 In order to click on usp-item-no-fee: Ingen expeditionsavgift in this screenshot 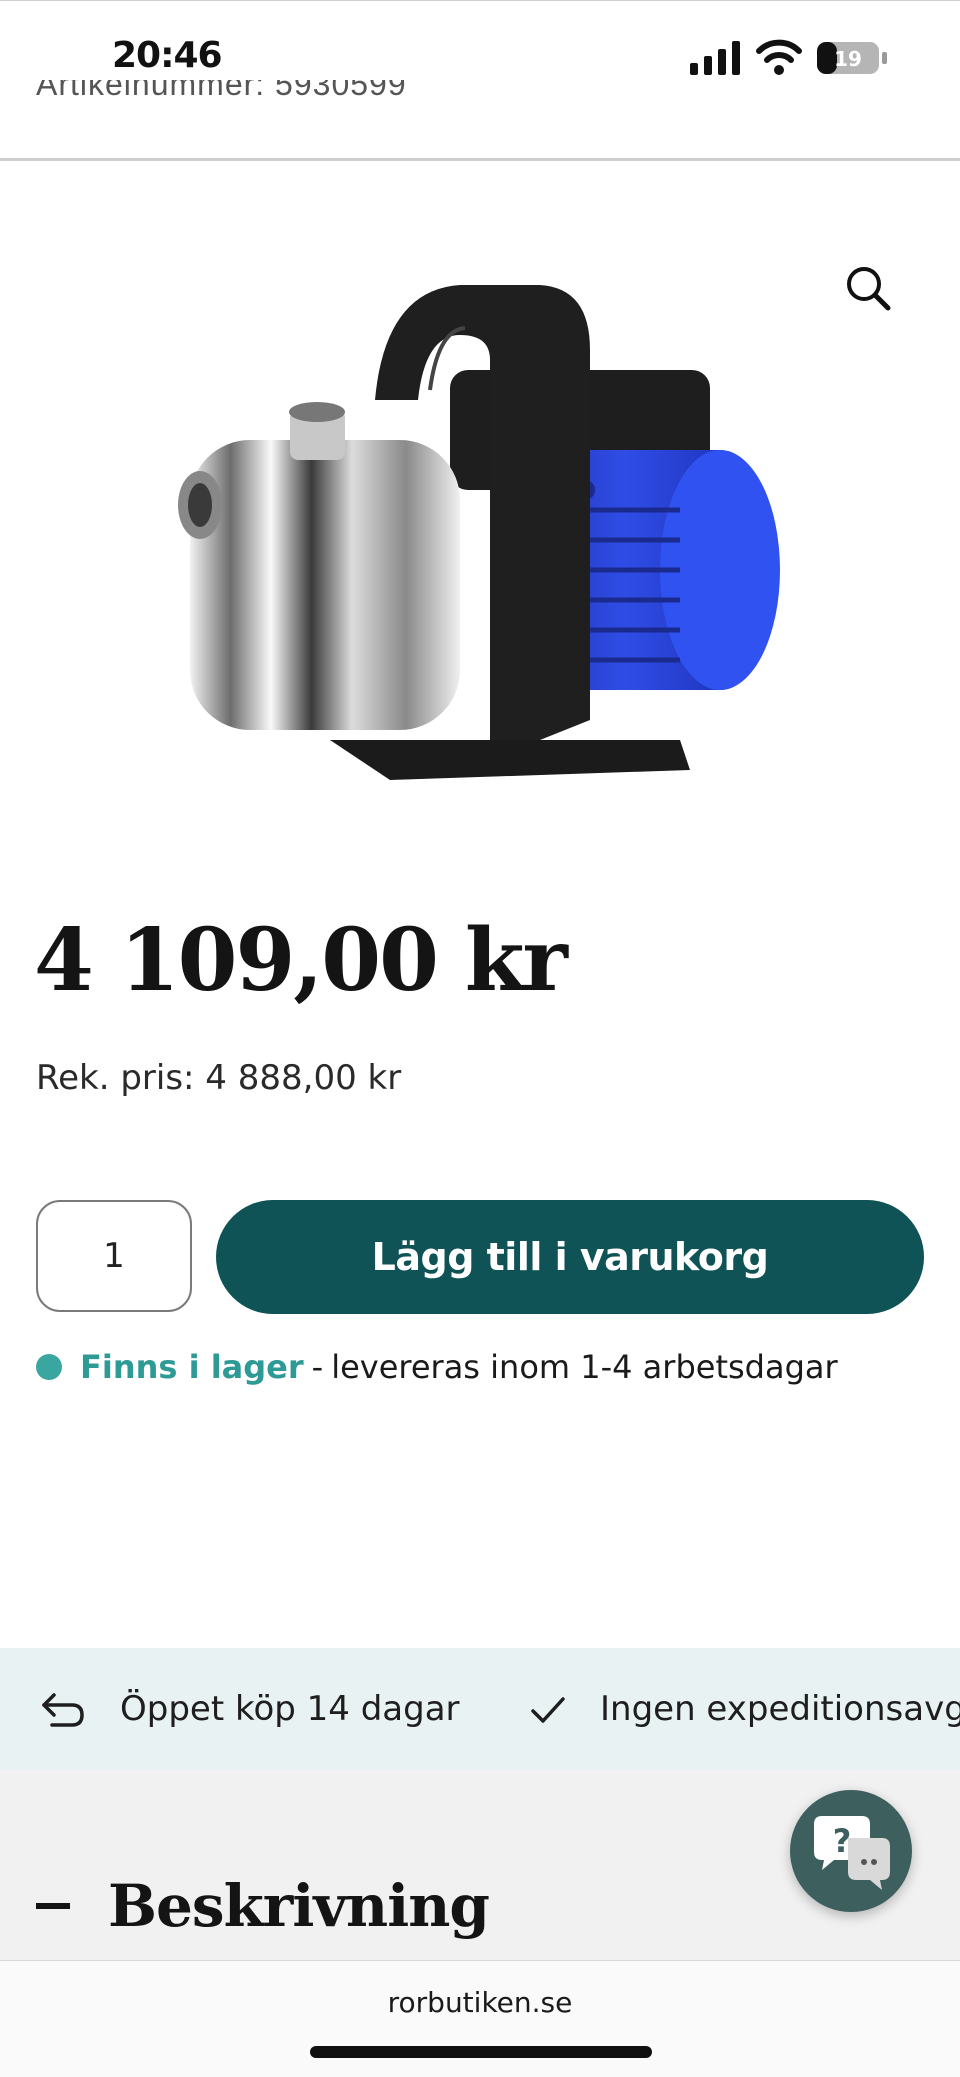, I will do `click(745, 1709)`.